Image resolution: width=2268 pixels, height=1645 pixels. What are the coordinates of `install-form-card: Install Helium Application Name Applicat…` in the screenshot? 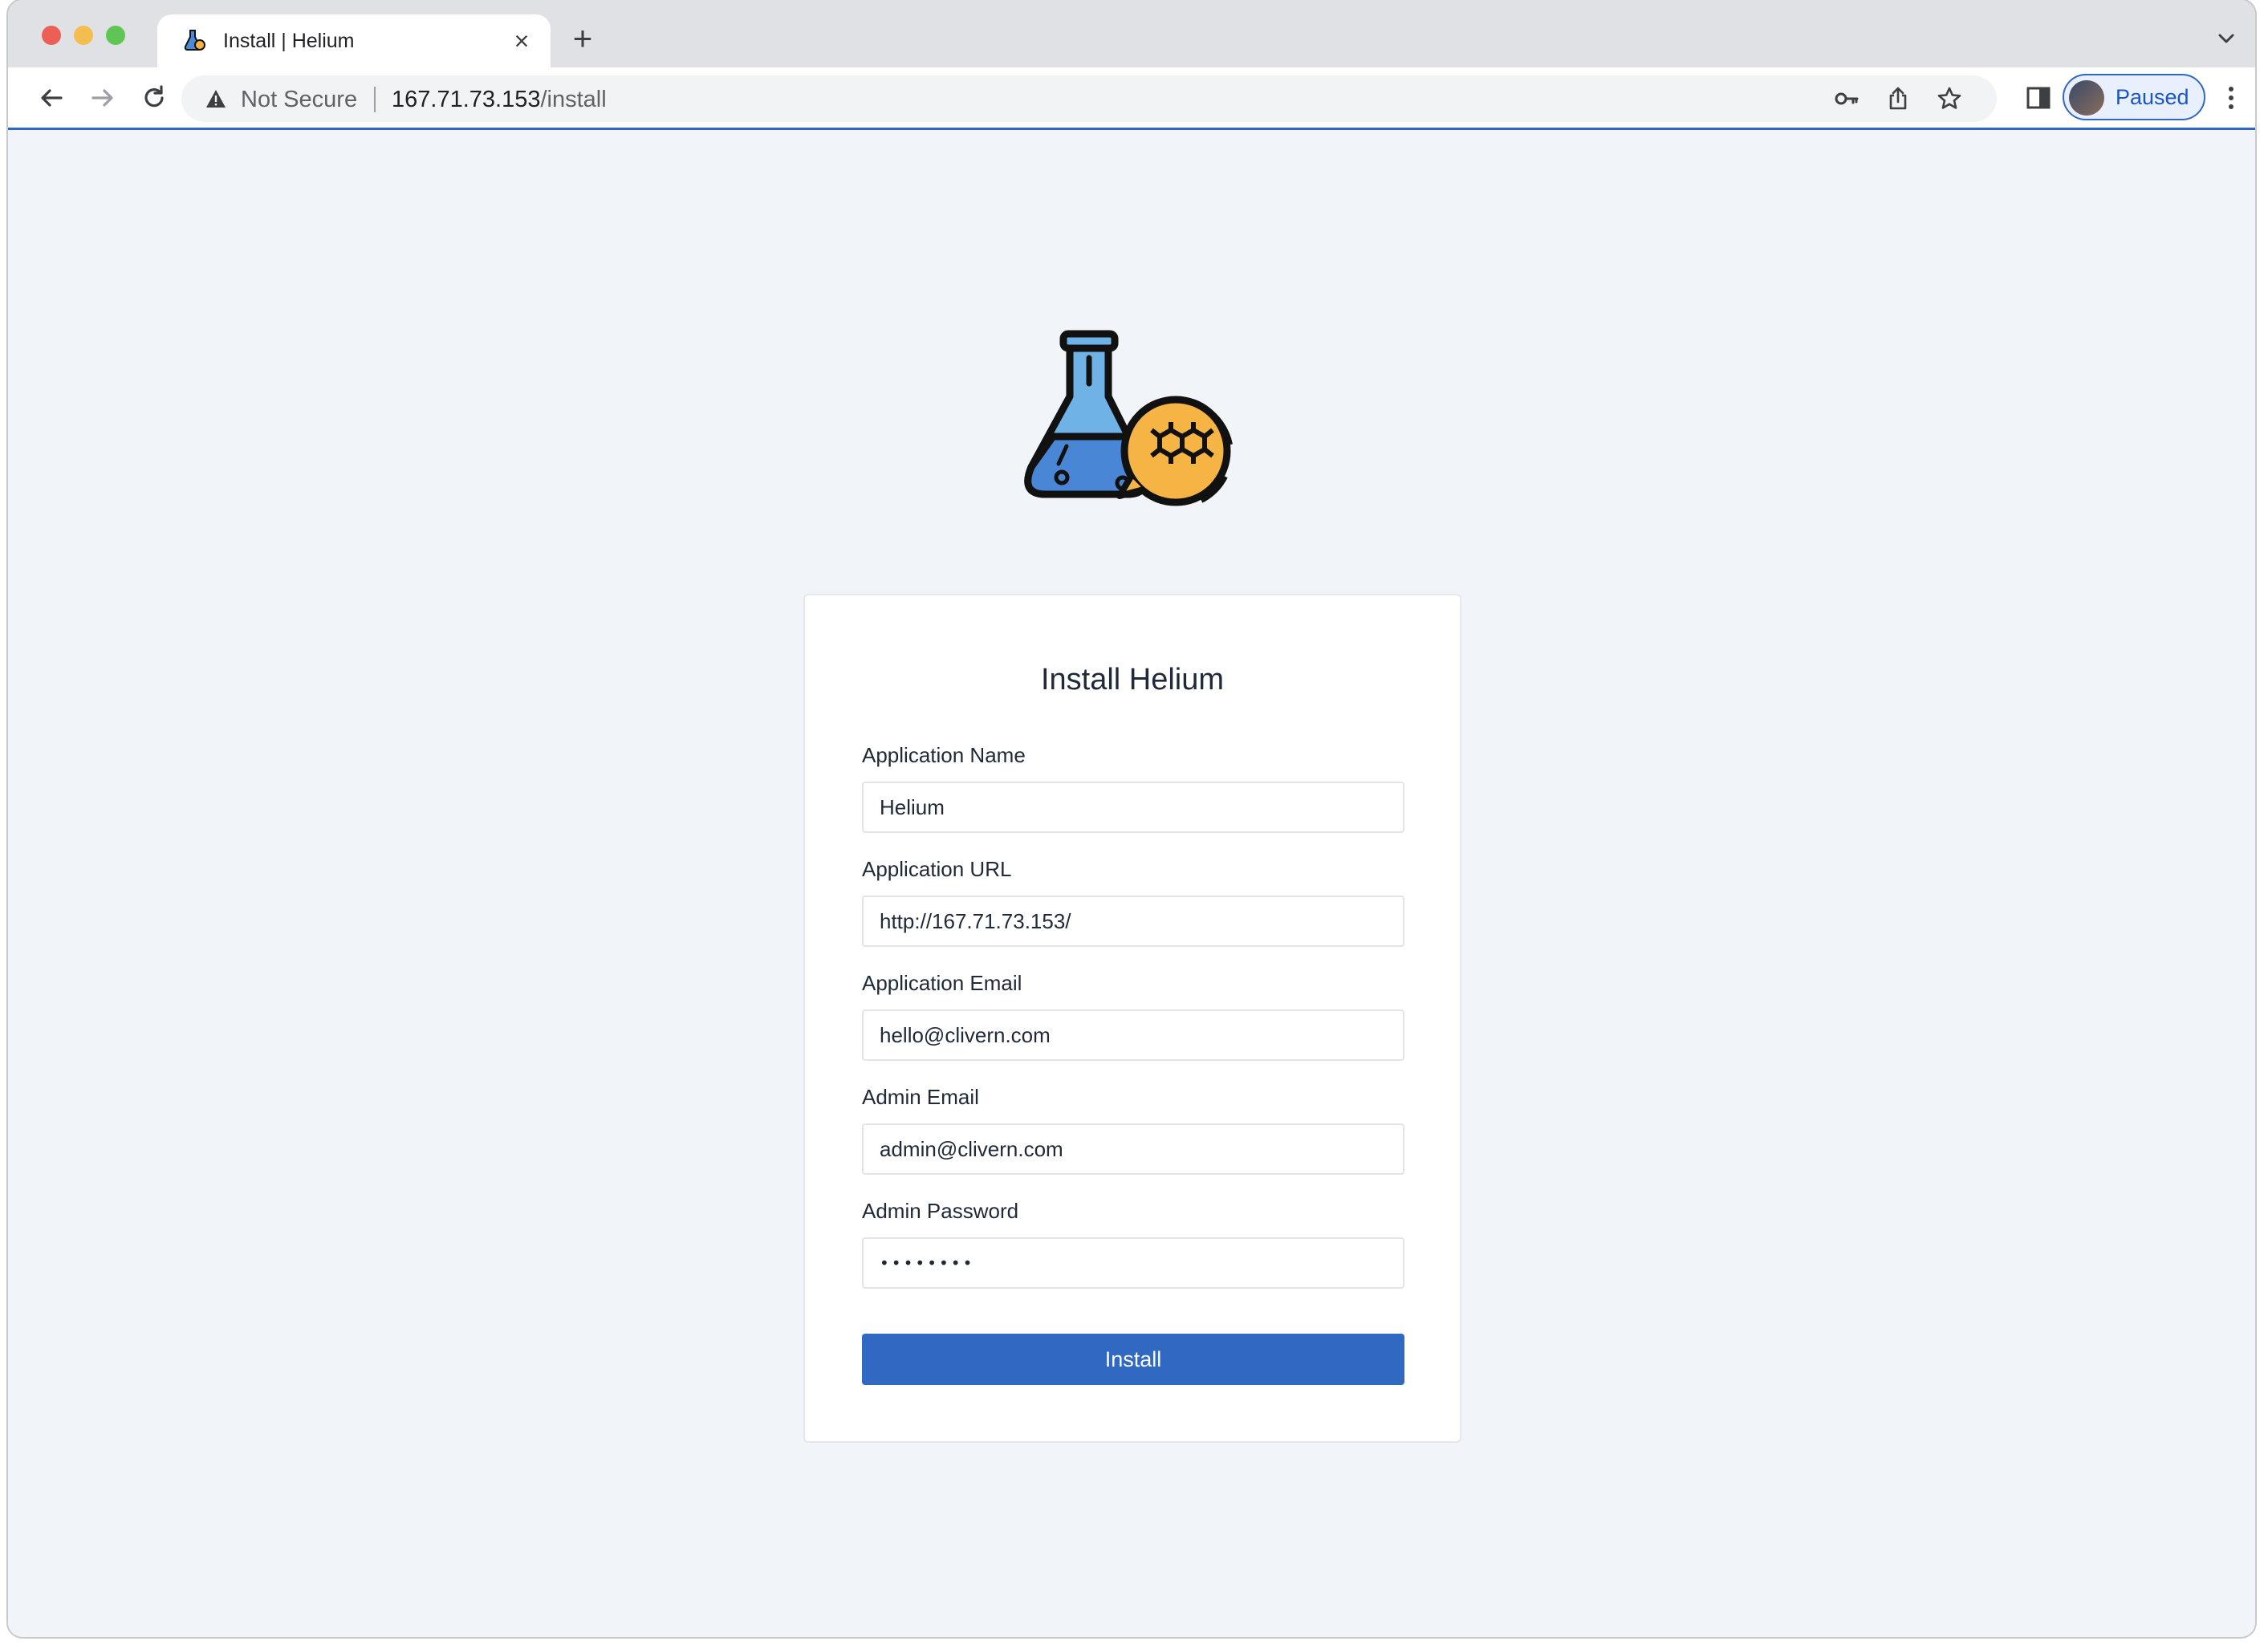 It's located at (1132, 1018).